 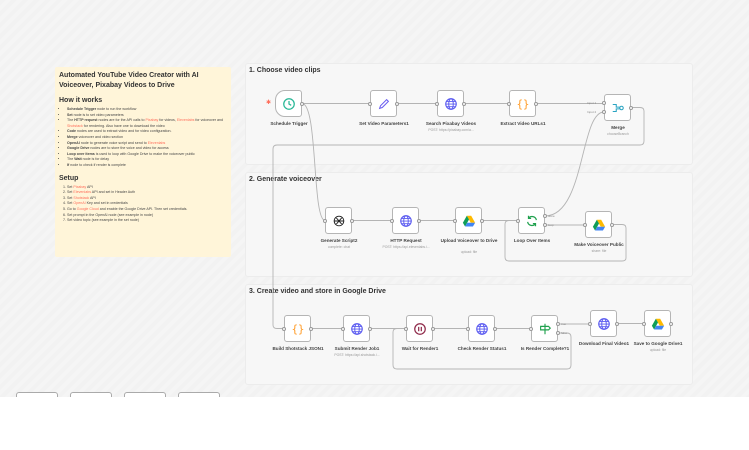 What do you see at coordinates (551, 215) in the screenshot?
I see `output-label: done` at bounding box center [551, 215].